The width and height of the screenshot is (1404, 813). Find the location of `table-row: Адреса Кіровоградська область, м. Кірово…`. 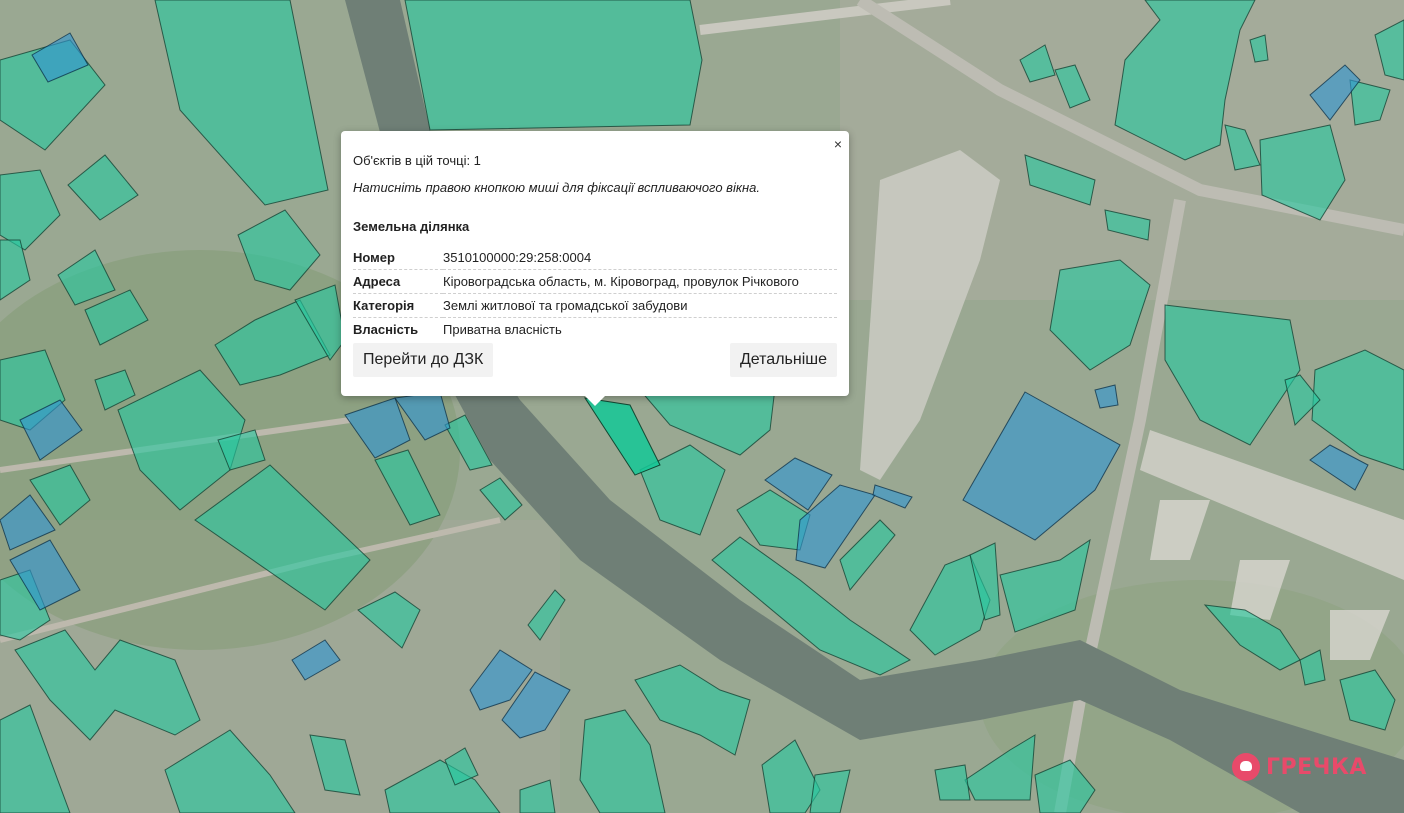

table-row: Адреса Кіровоградська область, м. Кірово… is located at coordinates (595, 281).